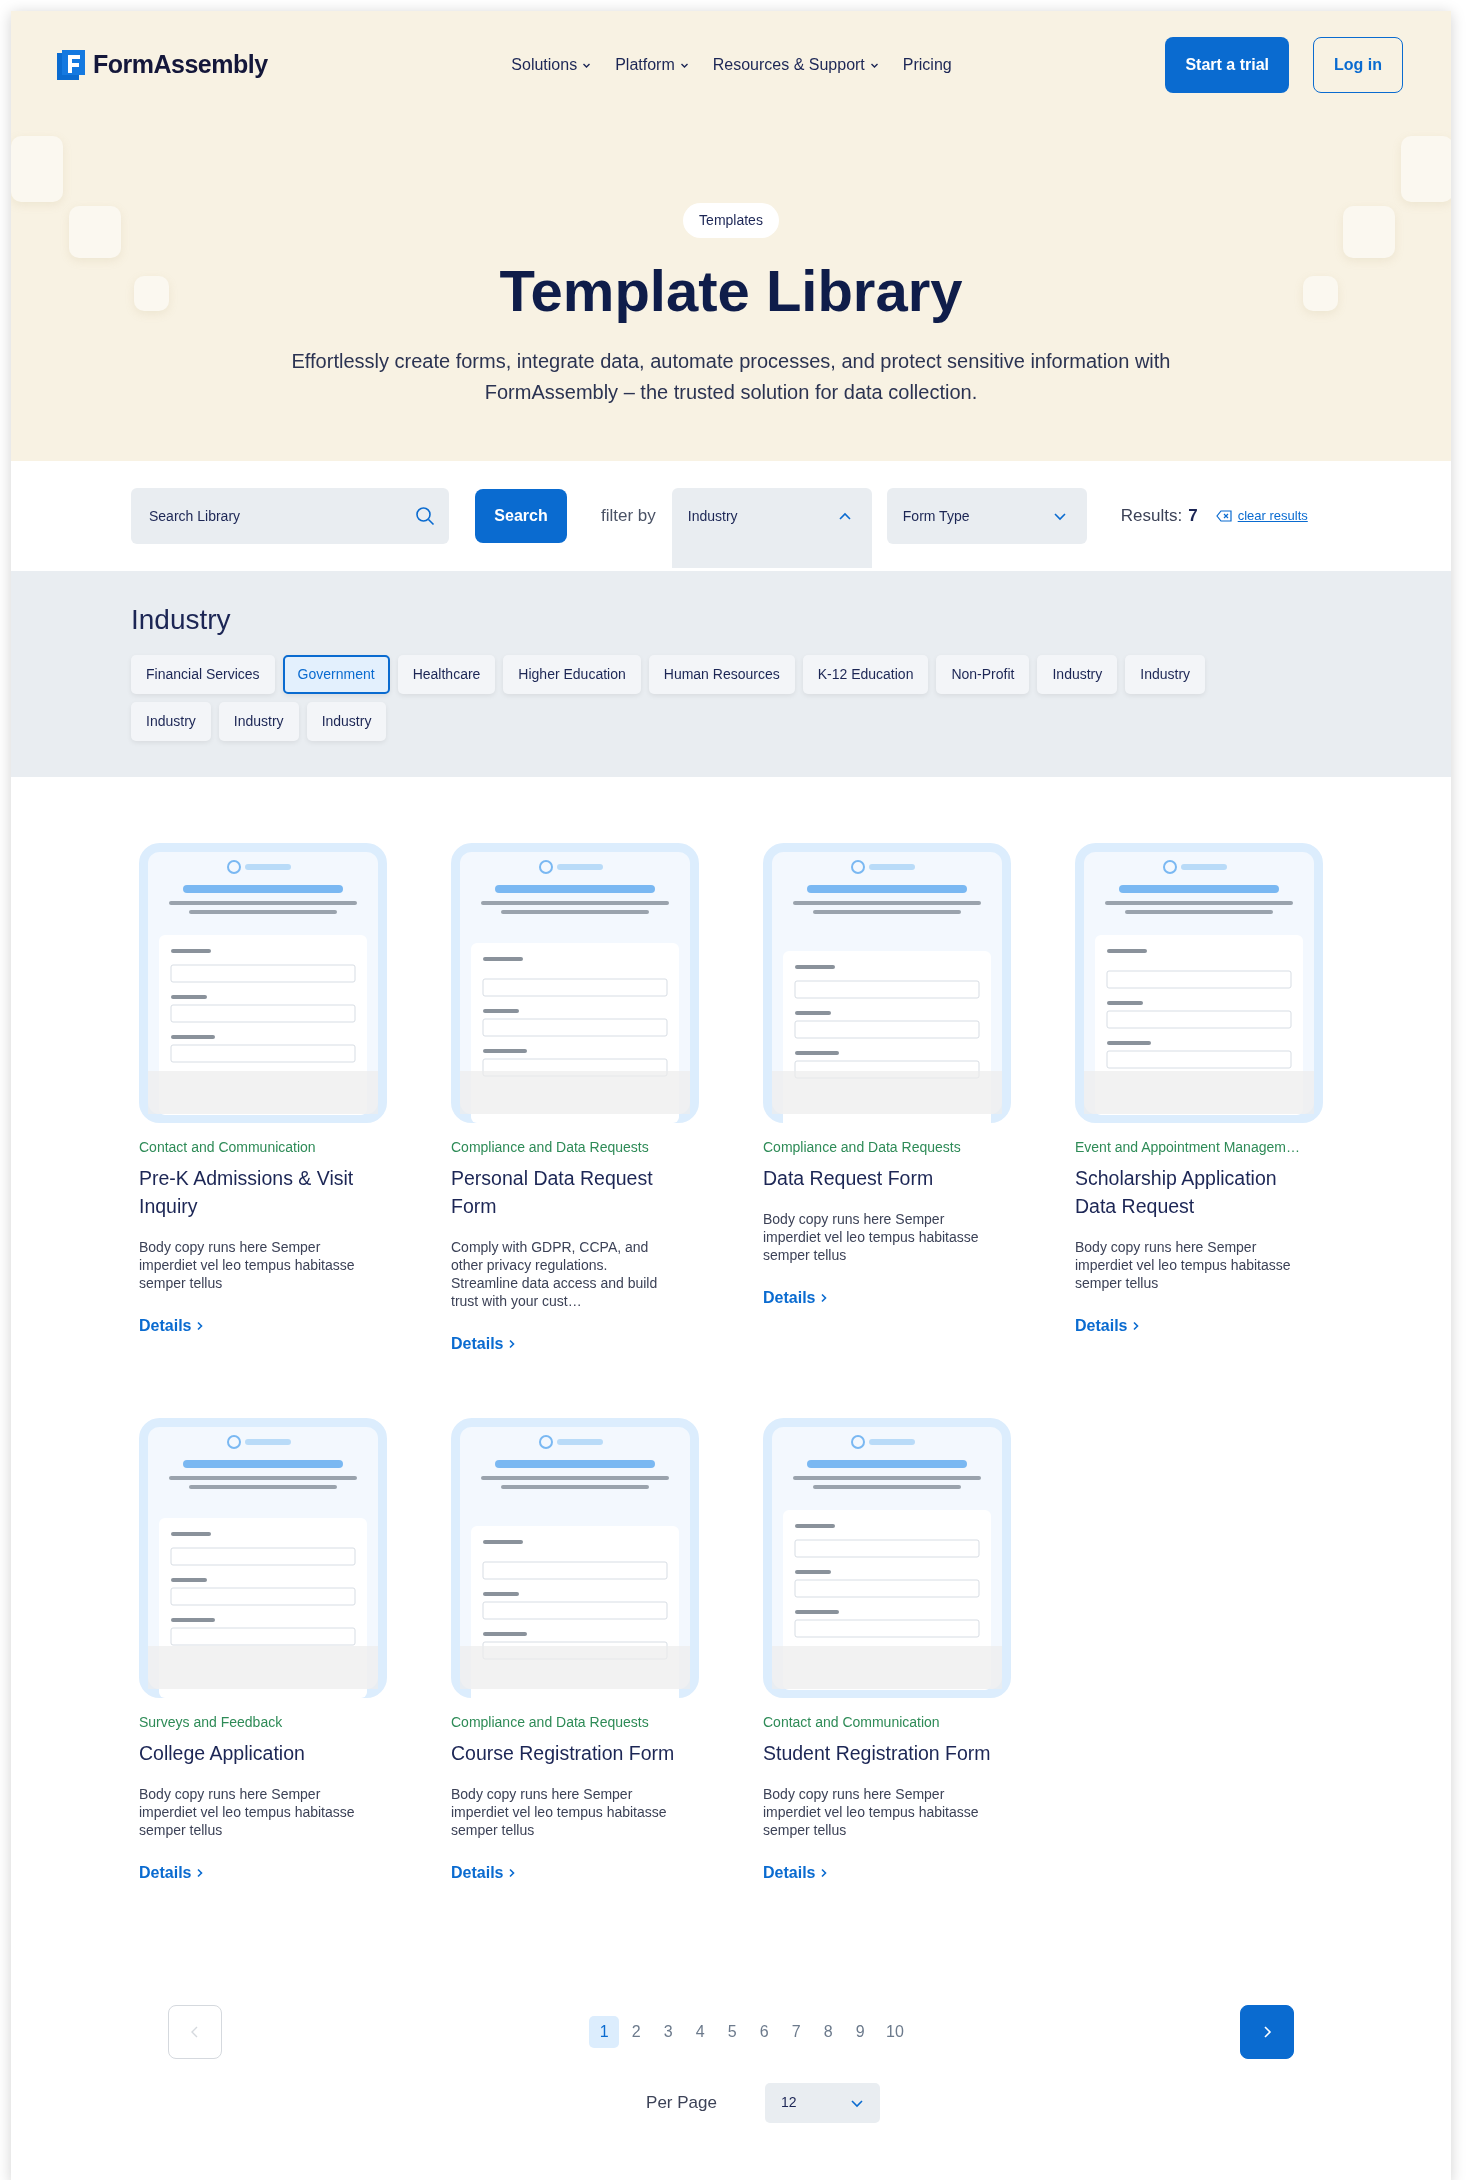 This screenshot has width=1476, height=2180. What do you see at coordinates (1227, 65) in the screenshot?
I see `trial-button: Start a trial` at bounding box center [1227, 65].